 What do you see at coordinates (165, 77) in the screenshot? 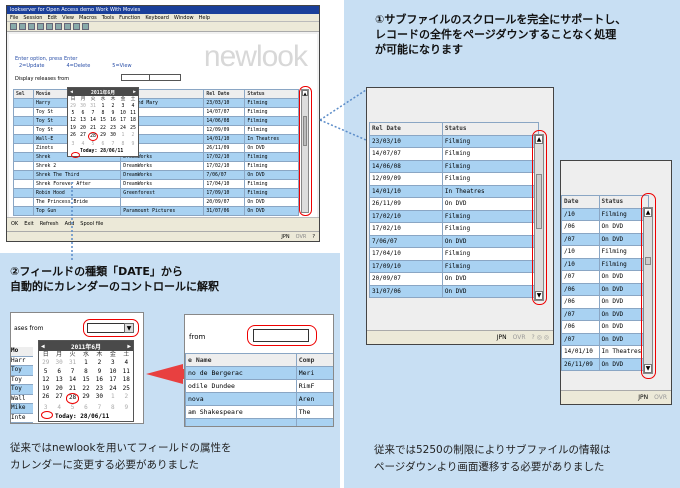
I see `status-select` at bounding box center [165, 77].